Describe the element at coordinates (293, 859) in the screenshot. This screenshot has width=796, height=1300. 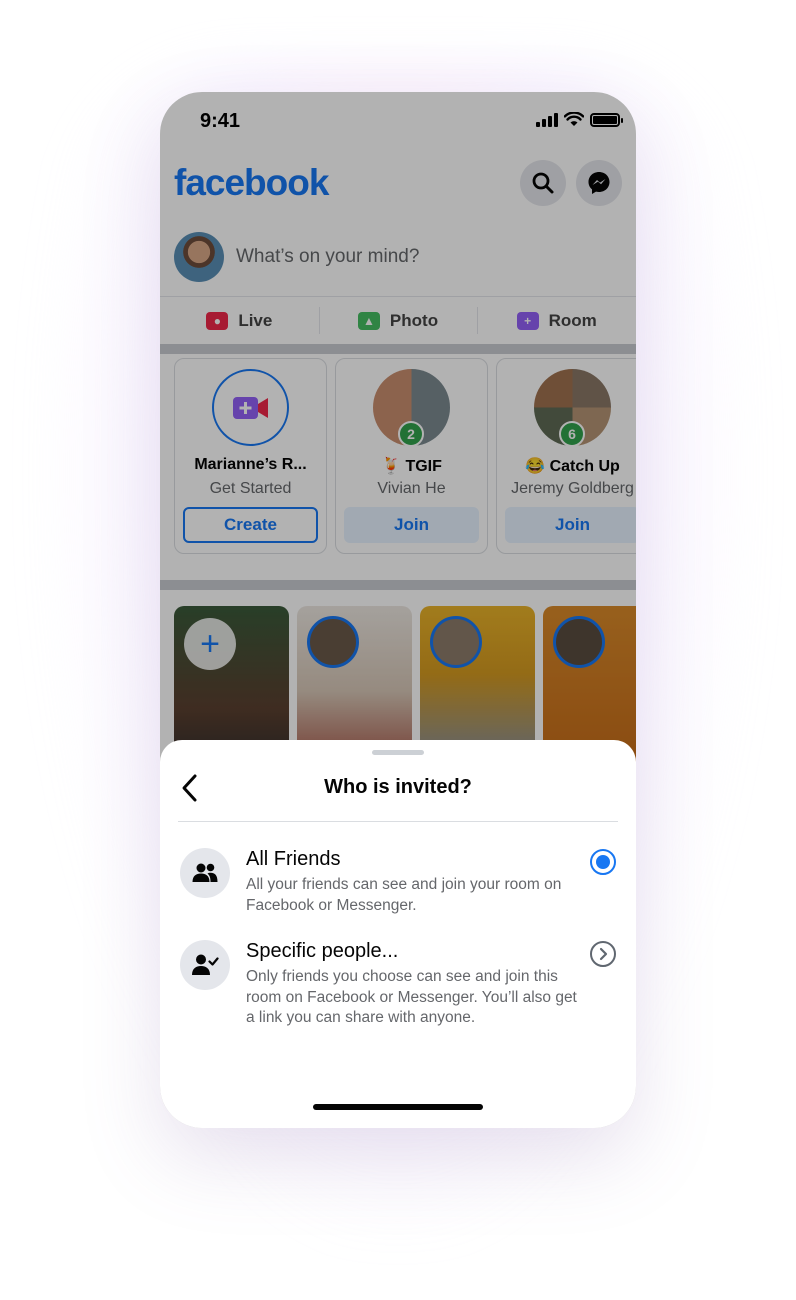
I see `option-title: All Friends` at that location.